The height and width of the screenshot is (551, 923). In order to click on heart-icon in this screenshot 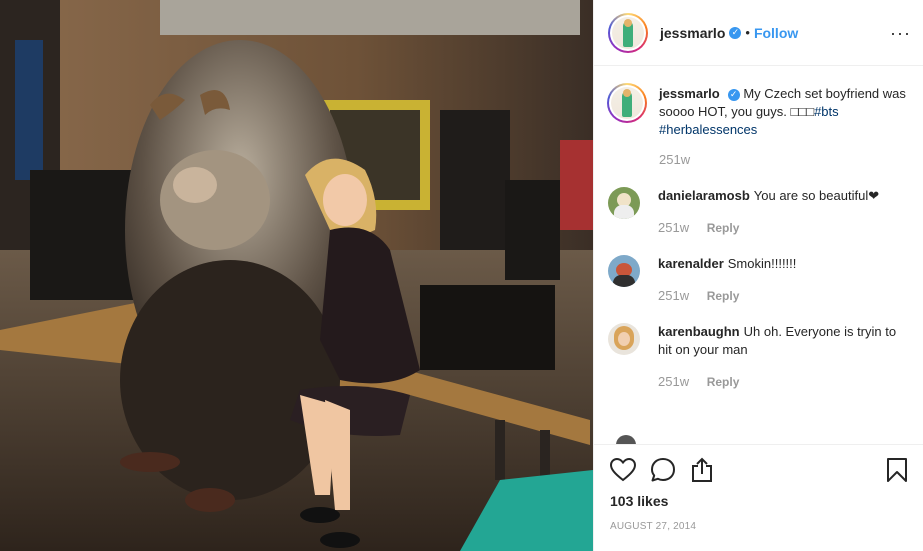, I will do `click(623, 470)`.